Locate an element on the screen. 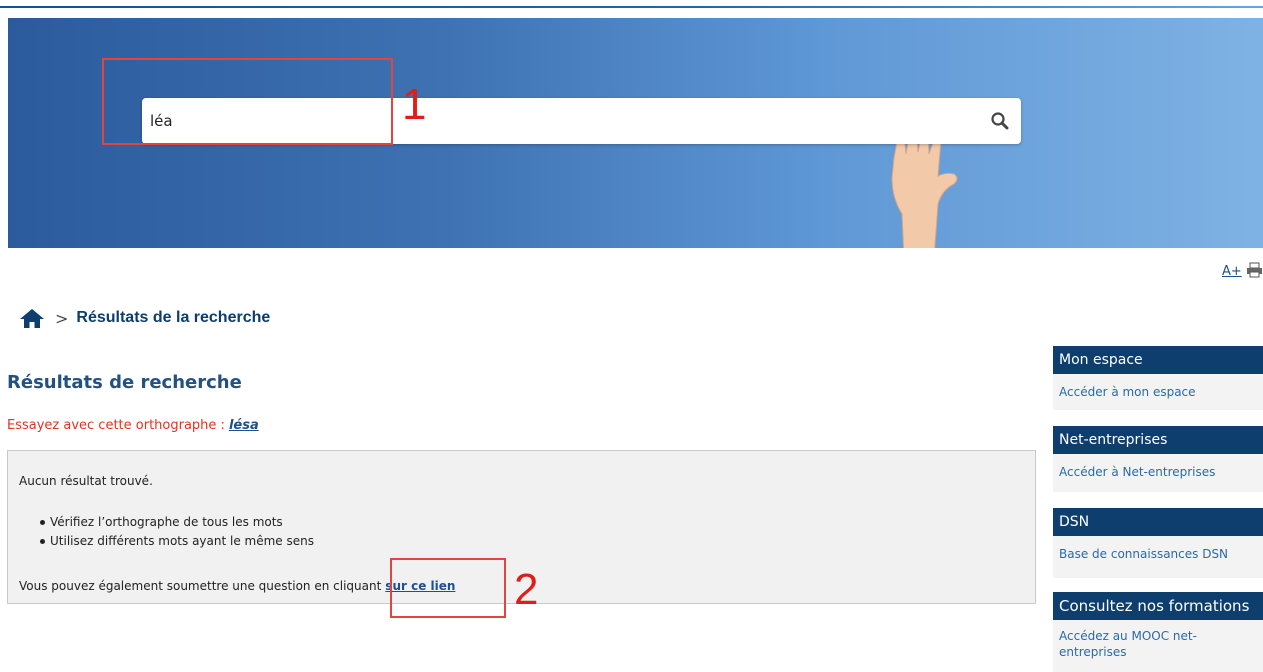 The height and width of the screenshot is (672, 1263). sidebar-card-dsn: DSN Base de connaissances DSN is located at coordinates (1158, 543).